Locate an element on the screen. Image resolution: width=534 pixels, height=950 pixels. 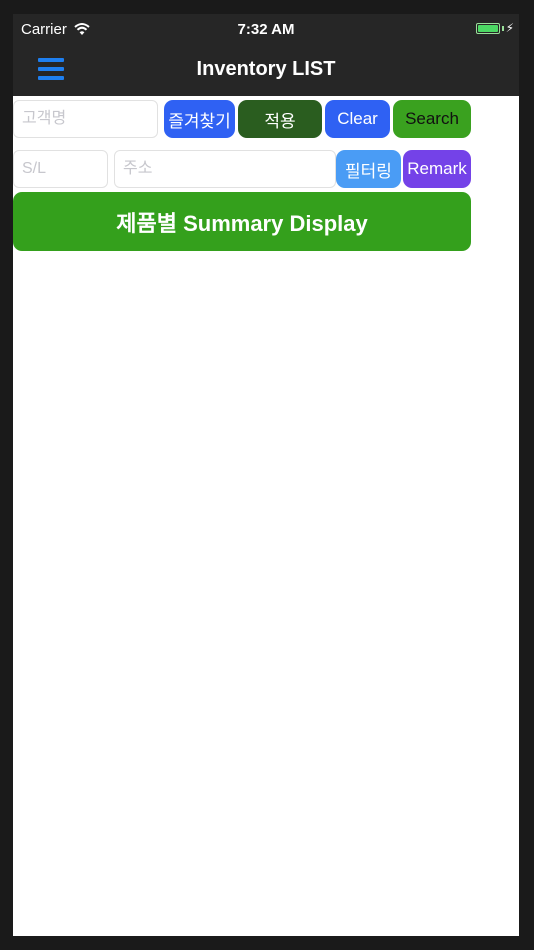
apply-button: 적용 is located at coordinates (280, 119).